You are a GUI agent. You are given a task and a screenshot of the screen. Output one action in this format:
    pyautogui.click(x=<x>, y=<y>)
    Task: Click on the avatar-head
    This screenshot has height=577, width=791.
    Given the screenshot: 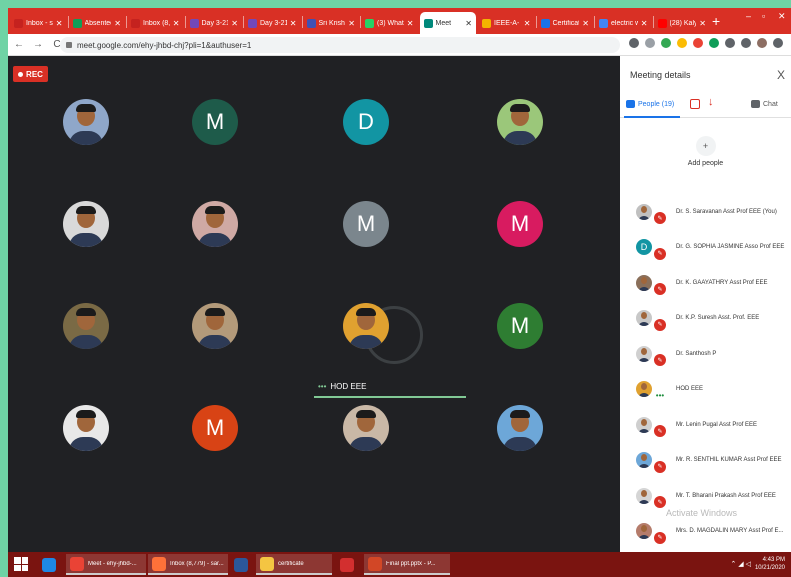 What is the action you would take?
    pyautogui.click(x=644, y=351)
    